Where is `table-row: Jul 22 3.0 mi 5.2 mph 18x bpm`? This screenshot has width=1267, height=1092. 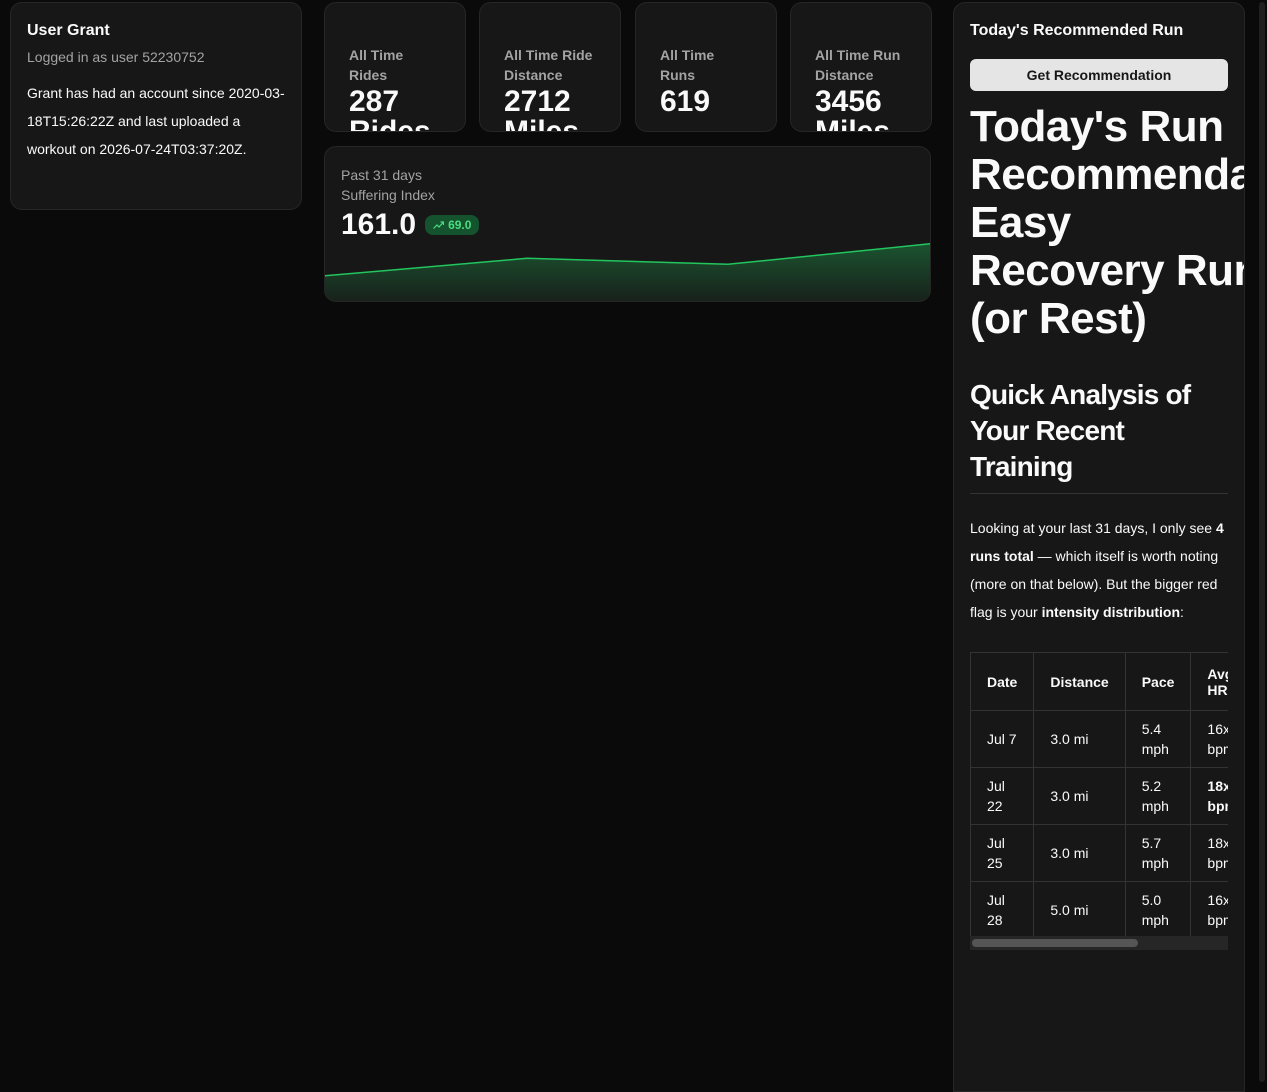
table-row: Jul 22 3.0 mi 5.2 mph 18x bpm is located at coordinates (1099, 796).